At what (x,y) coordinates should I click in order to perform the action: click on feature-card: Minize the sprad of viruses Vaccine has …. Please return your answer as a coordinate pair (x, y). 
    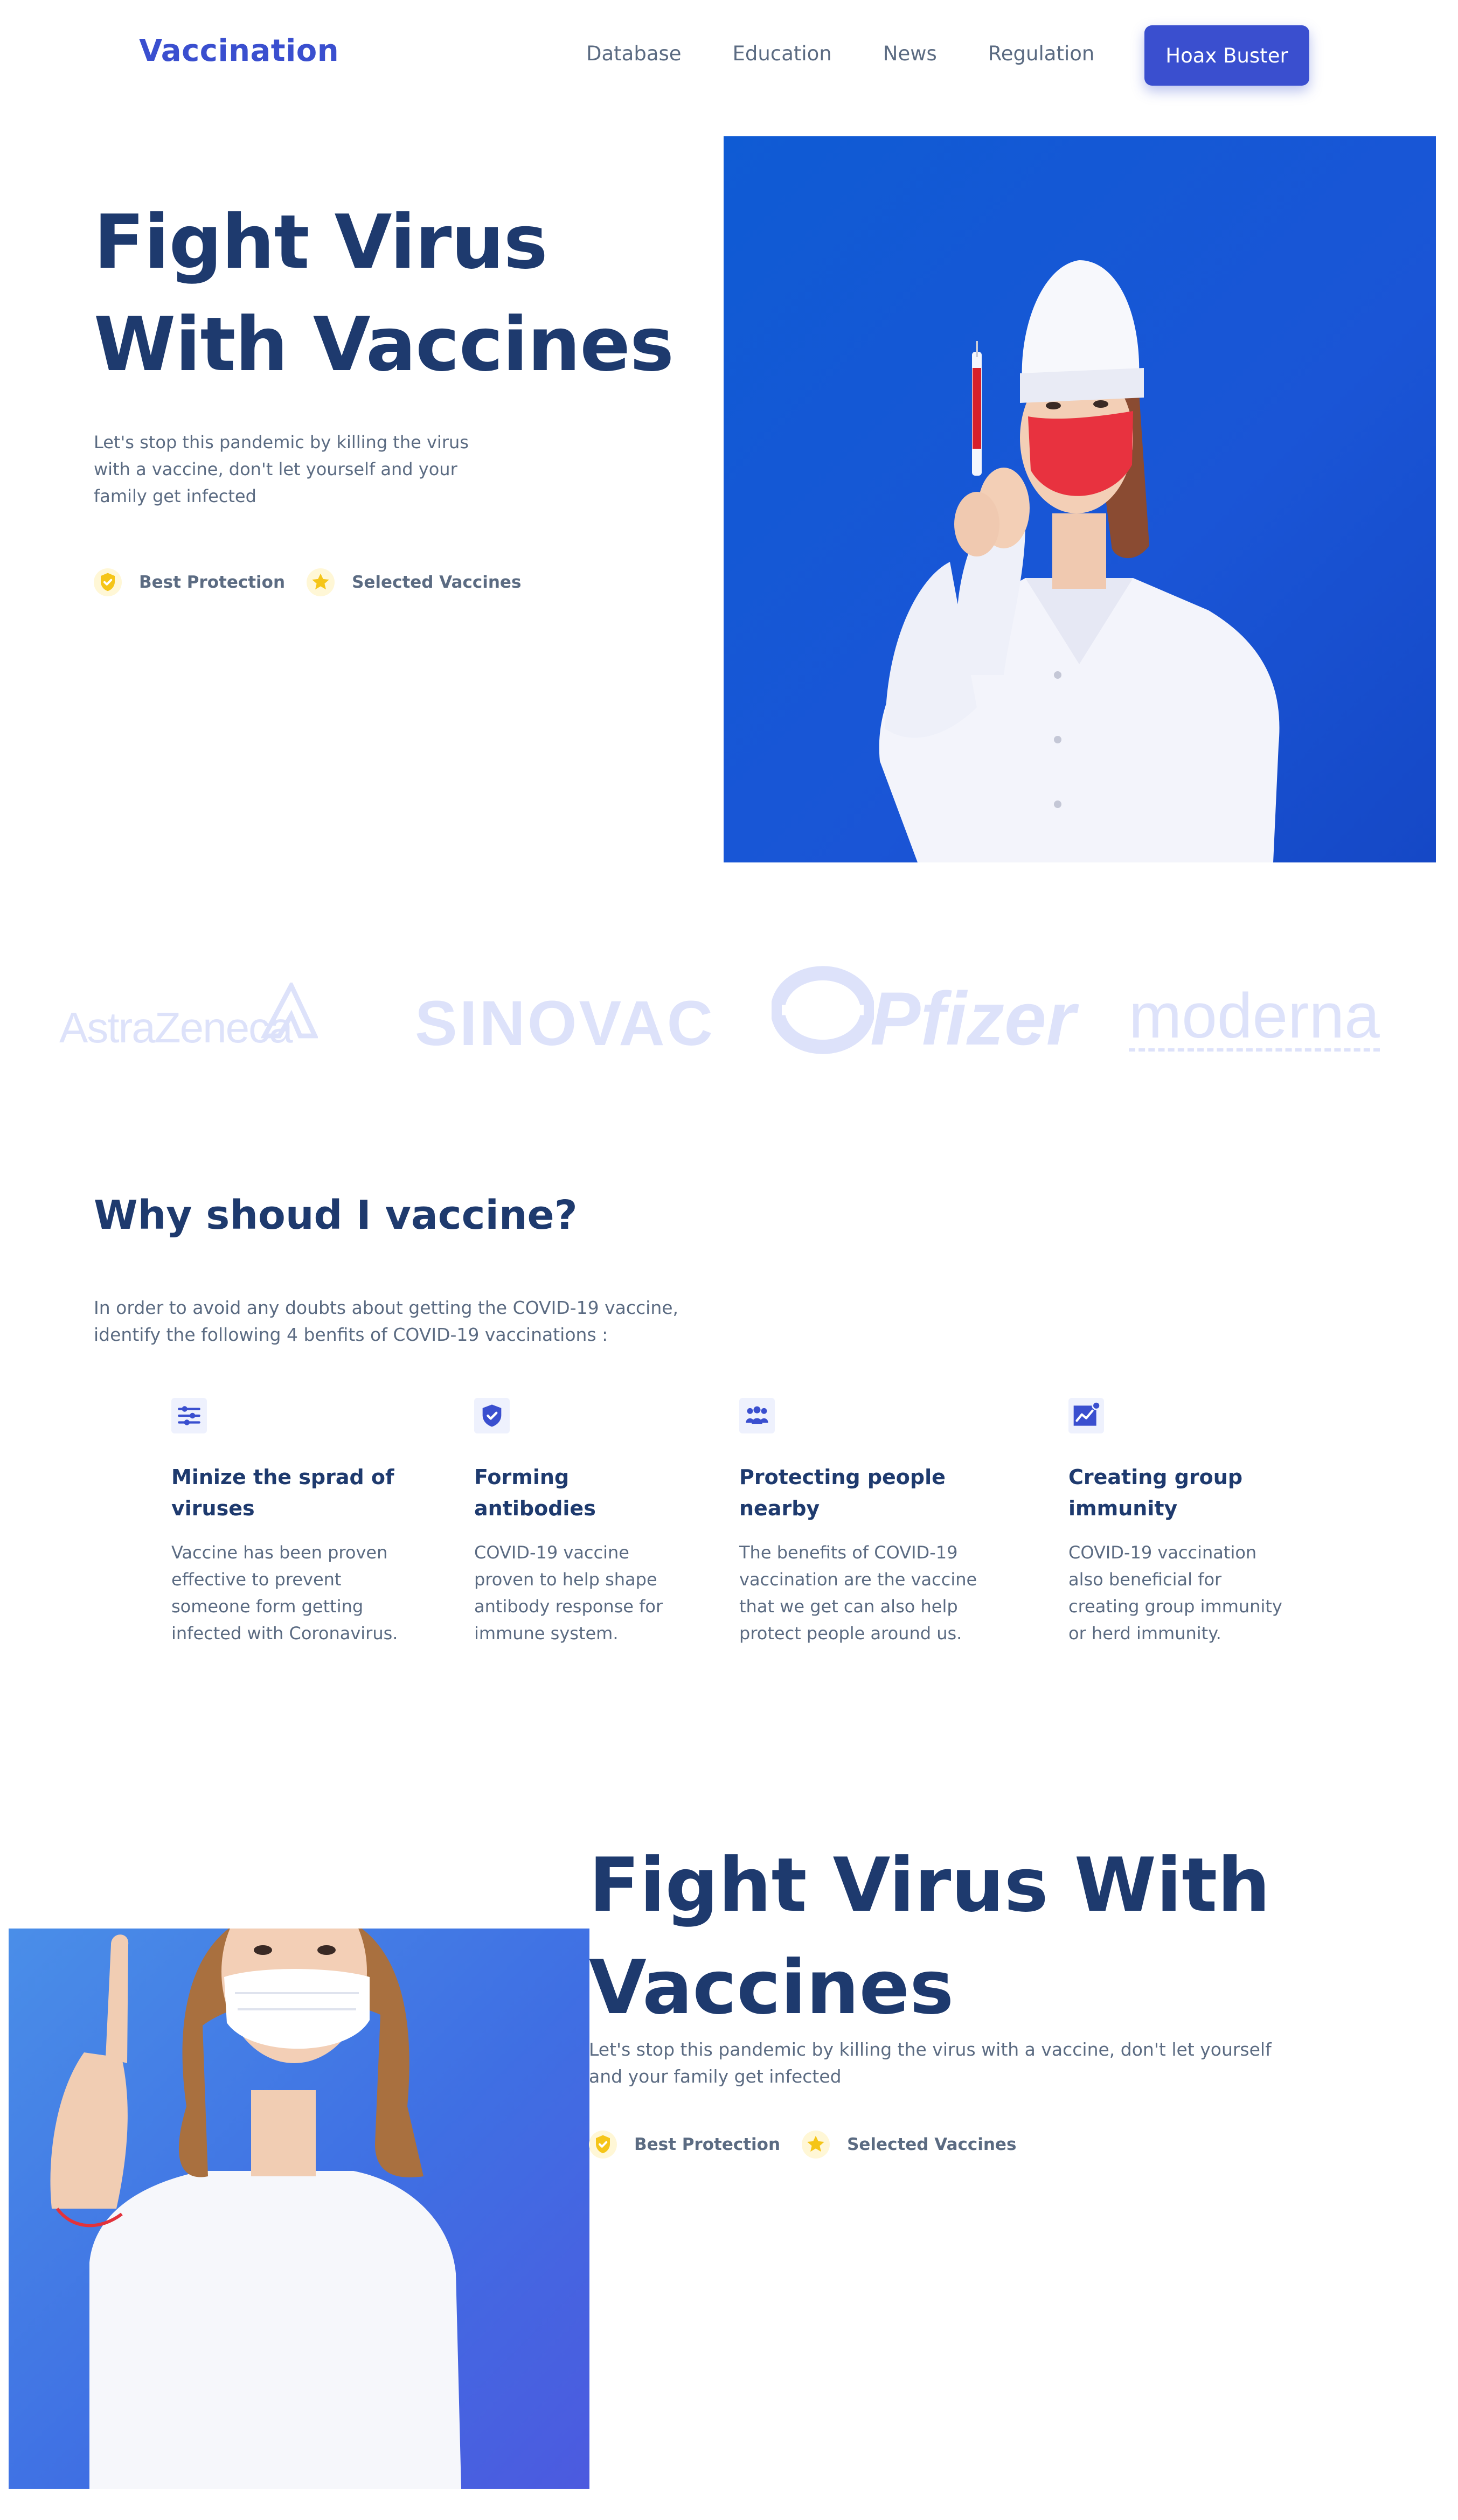
    Looking at the image, I should click on (293, 1522).